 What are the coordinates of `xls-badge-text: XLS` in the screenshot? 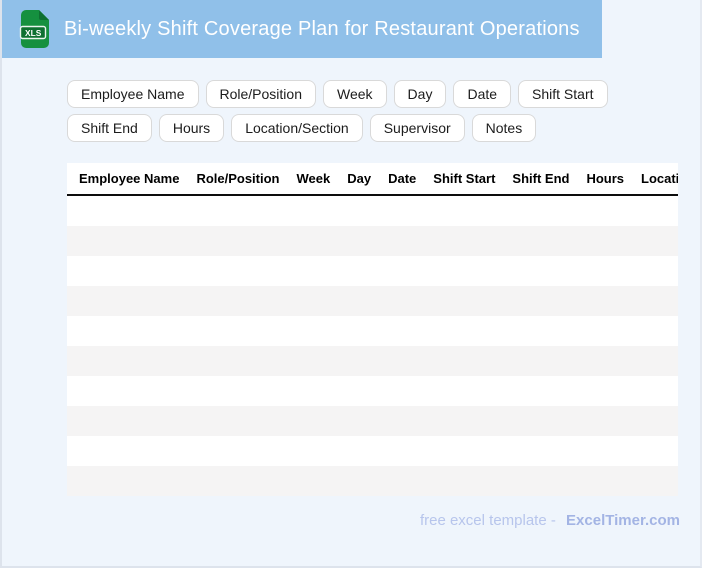 It's located at (33, 33).